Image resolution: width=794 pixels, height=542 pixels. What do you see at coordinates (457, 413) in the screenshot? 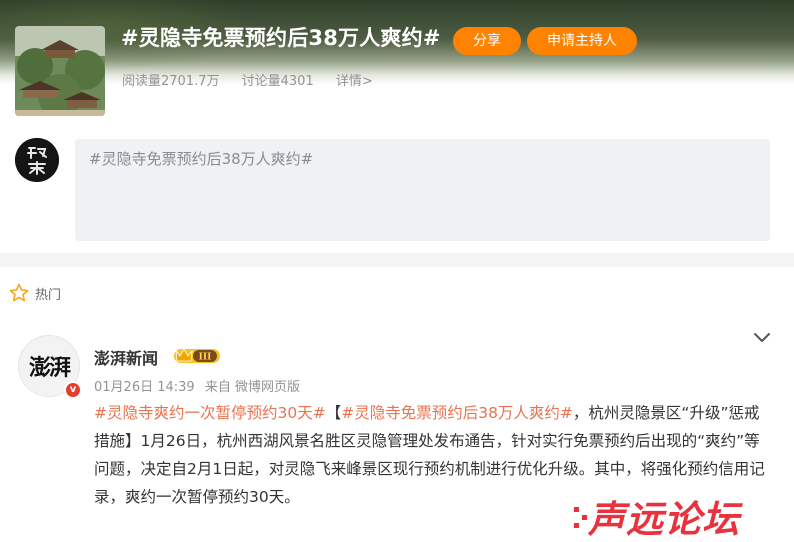
I see `hashtag-link-2: #灵隐寺免票预约后38万人爽约#` at bounding box center [457, 413].